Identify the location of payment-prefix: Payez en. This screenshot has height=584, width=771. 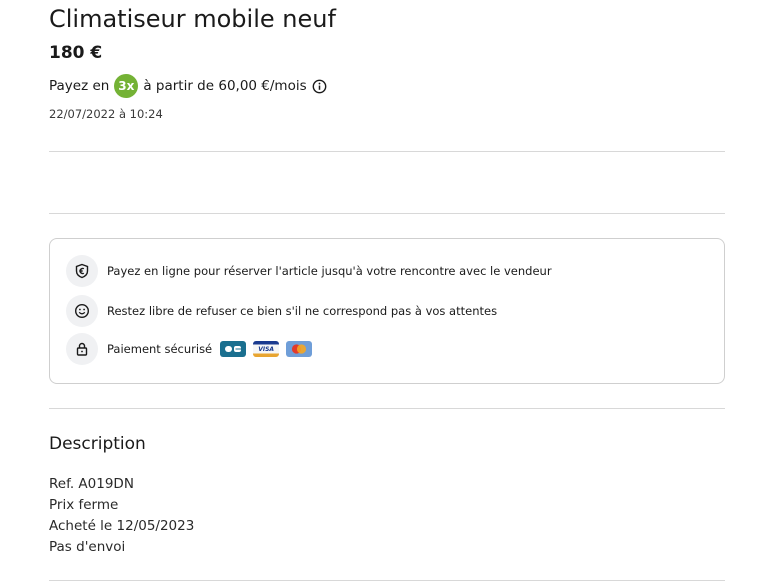
(79, 86).